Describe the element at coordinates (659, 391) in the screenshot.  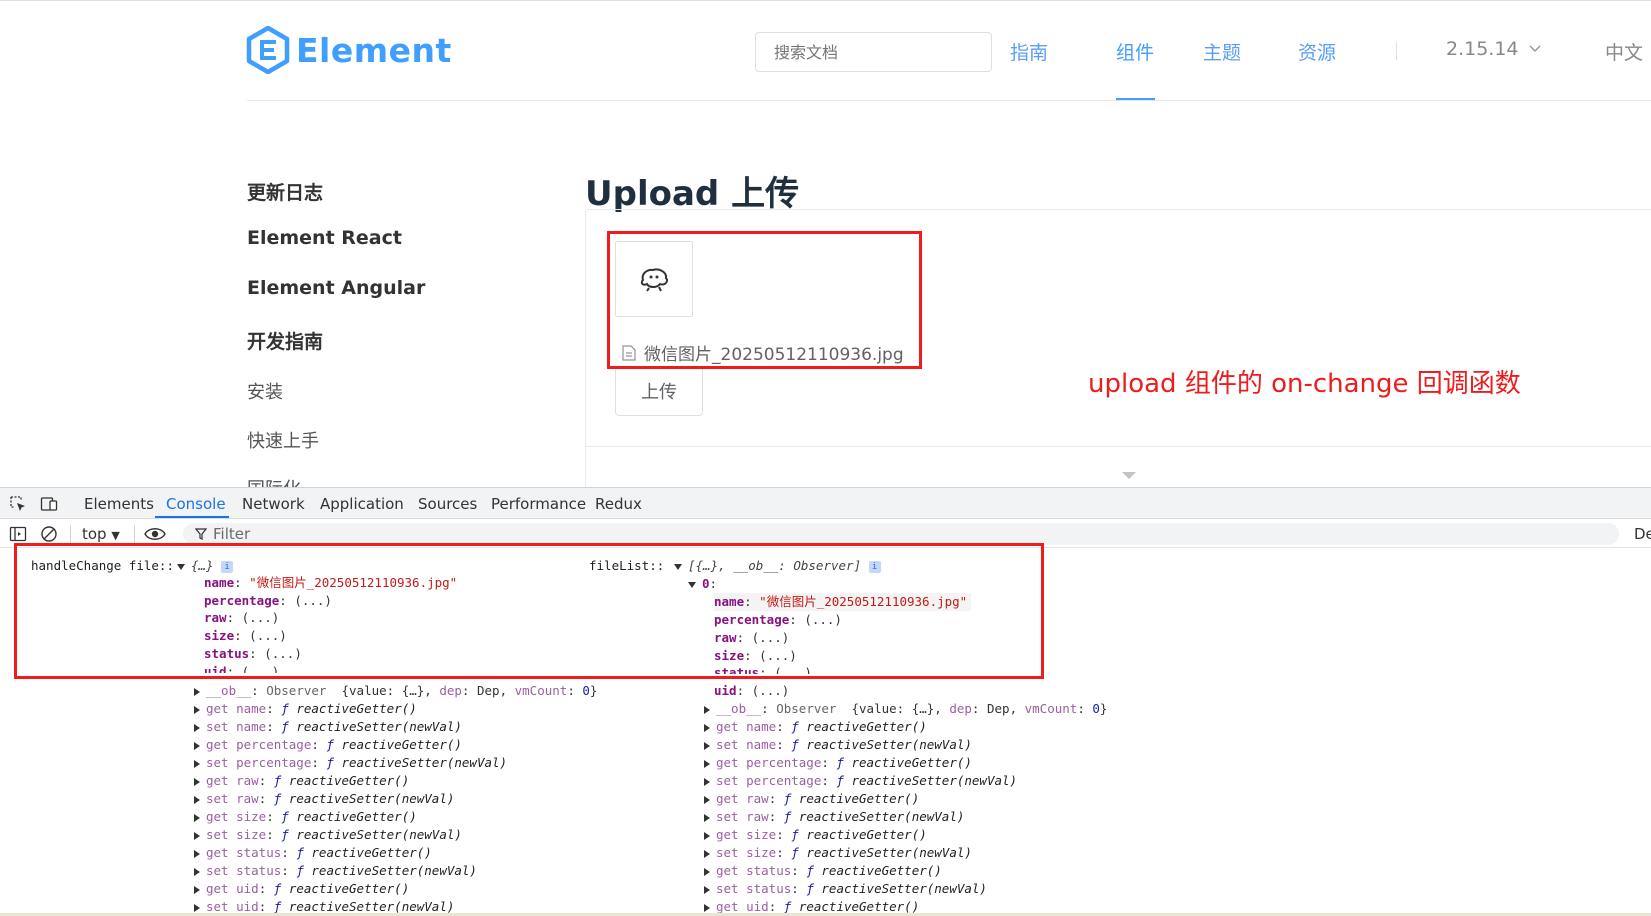
I see `upload-button: 上传` at that location.